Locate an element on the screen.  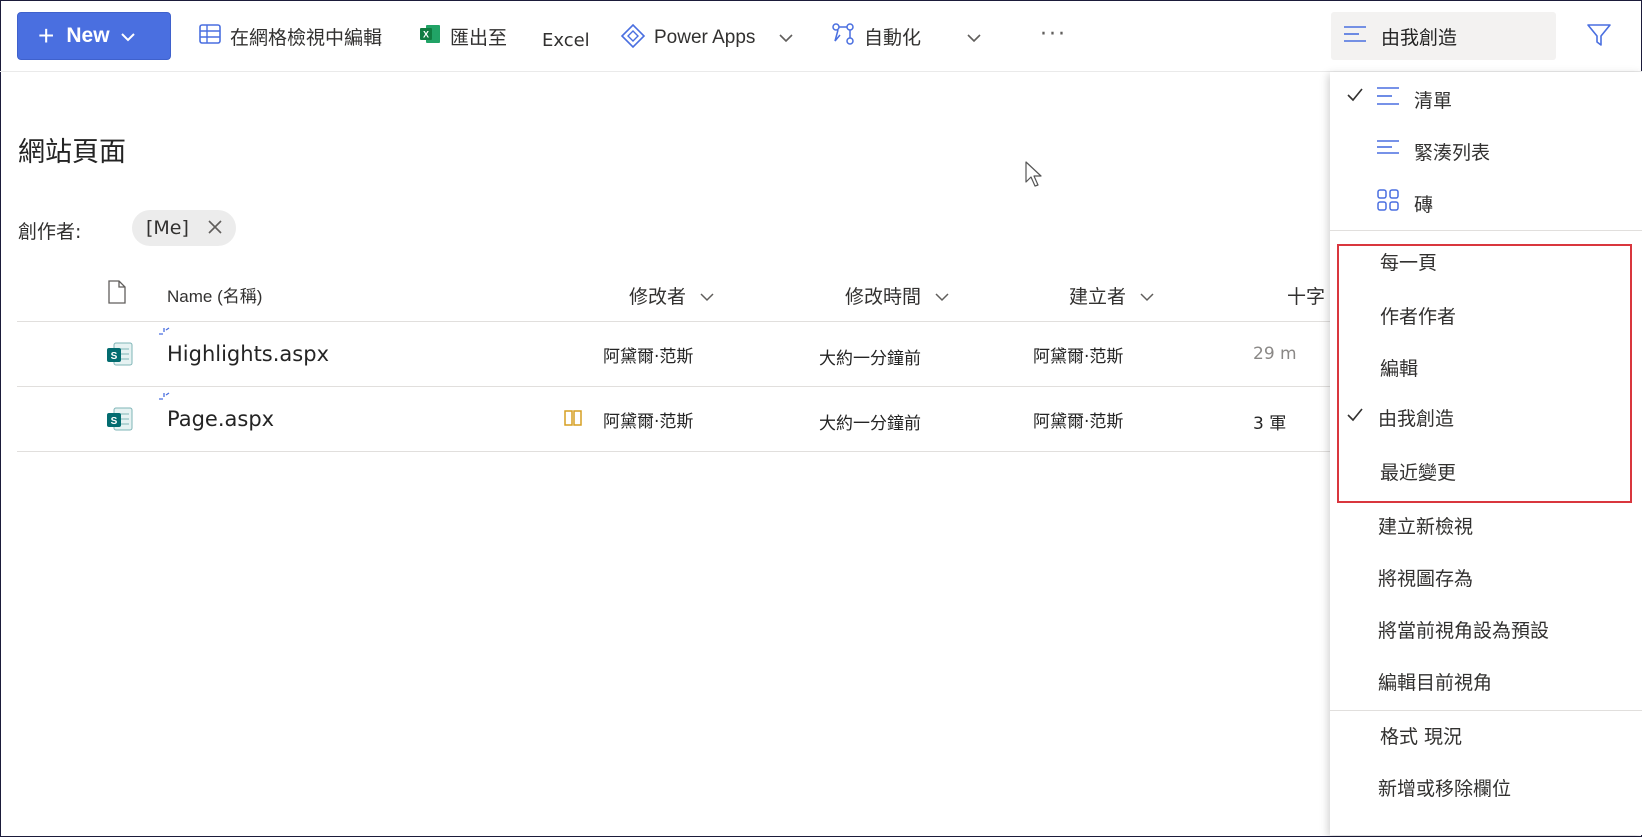
flow-icon is located at coordinates (847, 36).